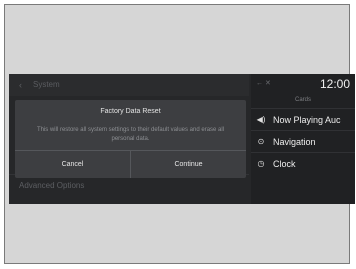 This screenshot has width=356, height=269. I want to click on advanced-options-row: Advanced Options, so click(51, 185).